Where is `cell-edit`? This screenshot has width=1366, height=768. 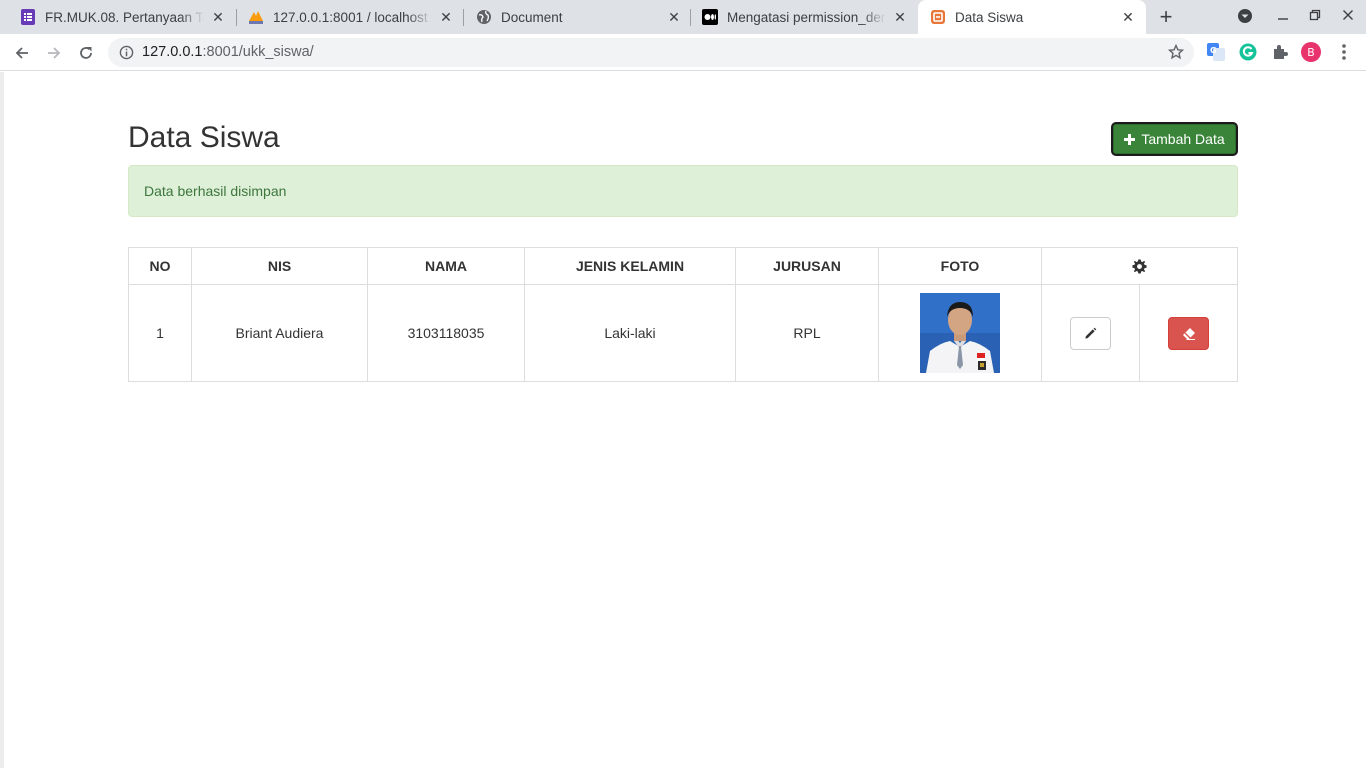 cell-edit is located at coordinates (1090, 333).